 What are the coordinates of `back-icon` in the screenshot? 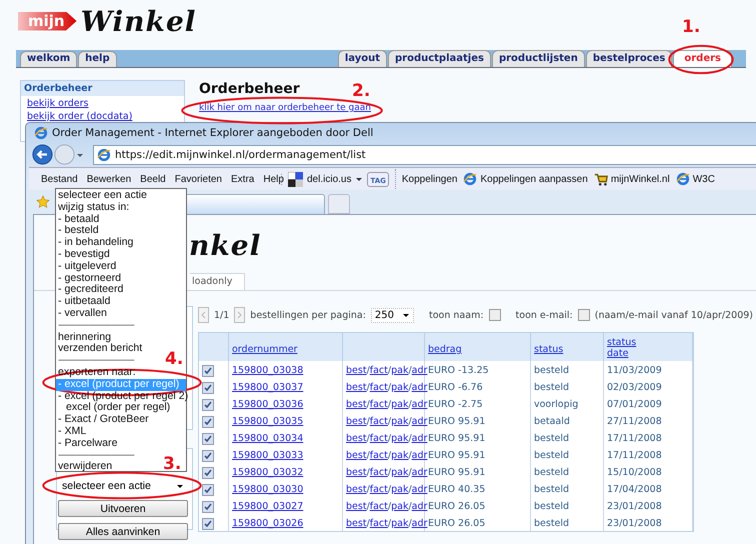 It's located at (42, 154).